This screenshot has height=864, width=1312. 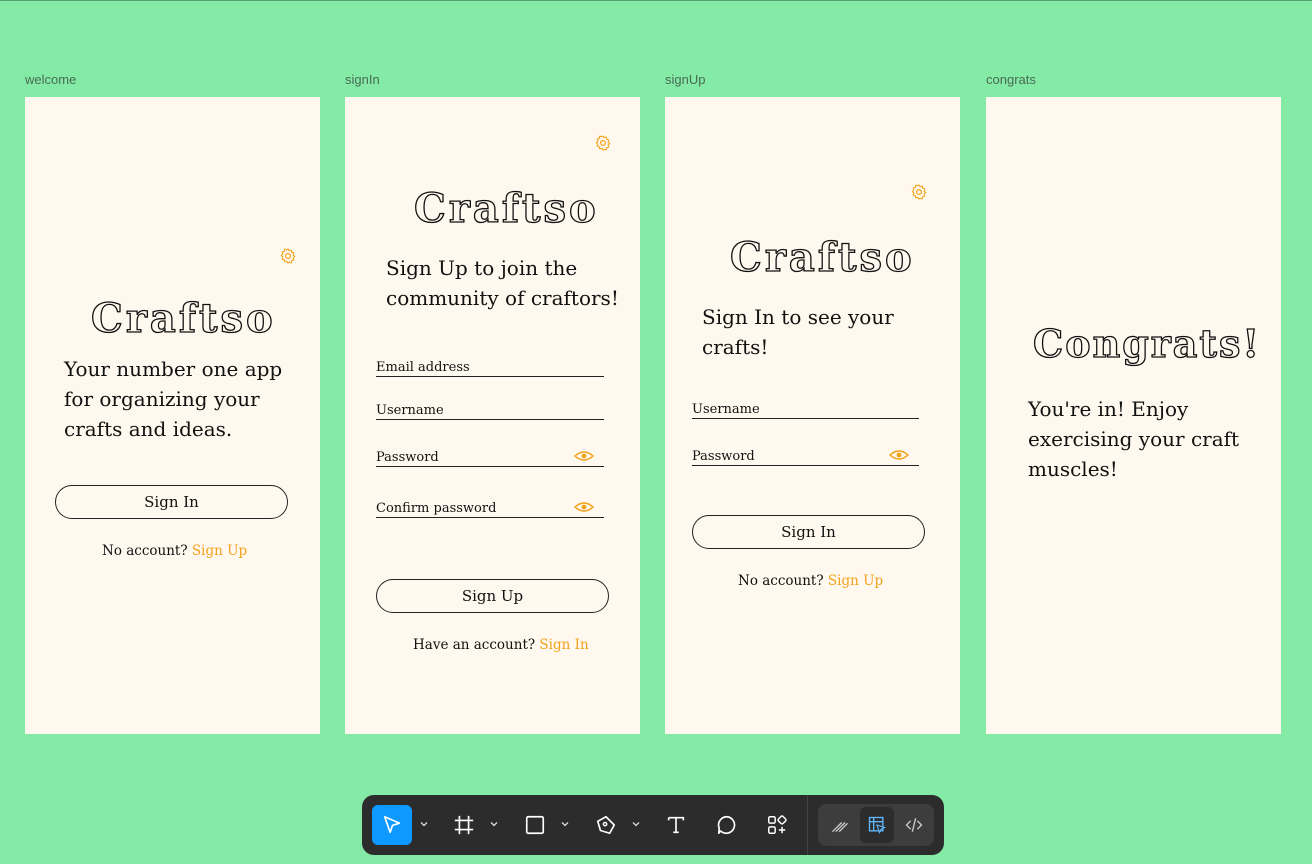 What do you see at coordinates (656, 0) in the screenshot?
I see `canvas-top-border` at bounding box center [656, 0].